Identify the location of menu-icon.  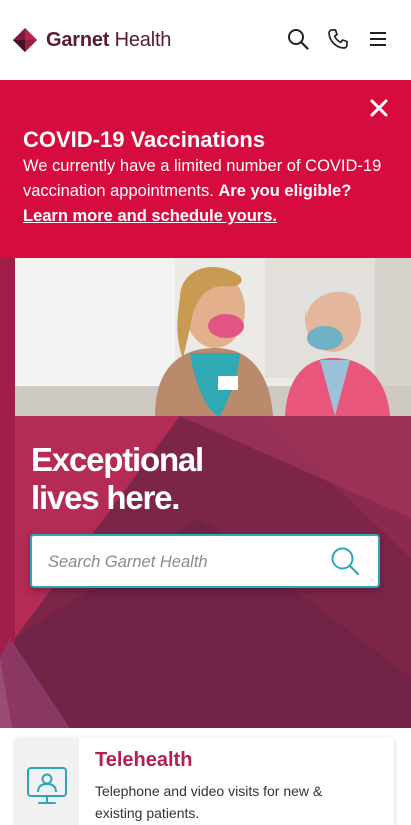
(378, 39).